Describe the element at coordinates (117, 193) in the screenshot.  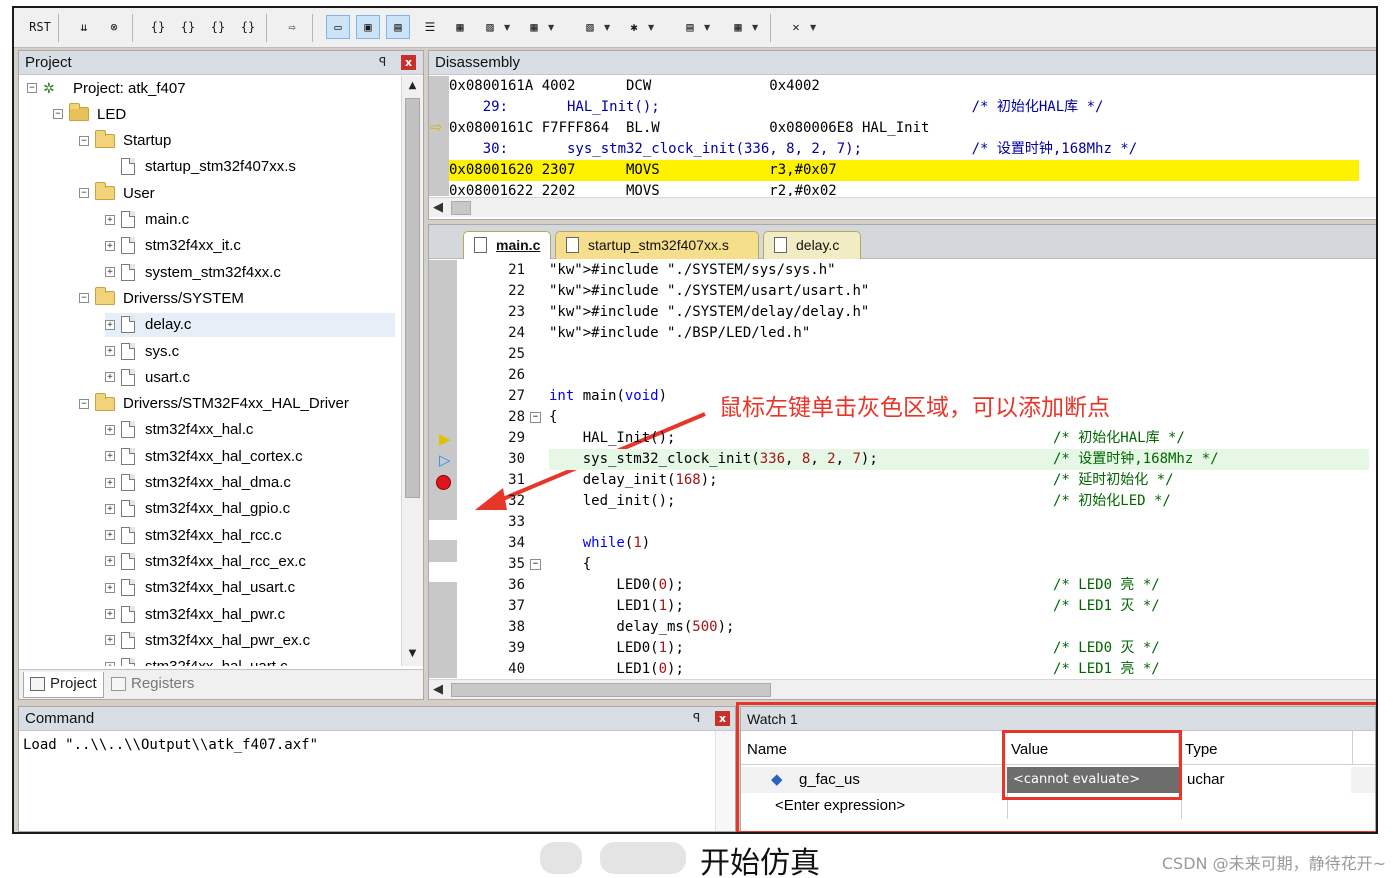
I see `tree-item: − User` at that location.